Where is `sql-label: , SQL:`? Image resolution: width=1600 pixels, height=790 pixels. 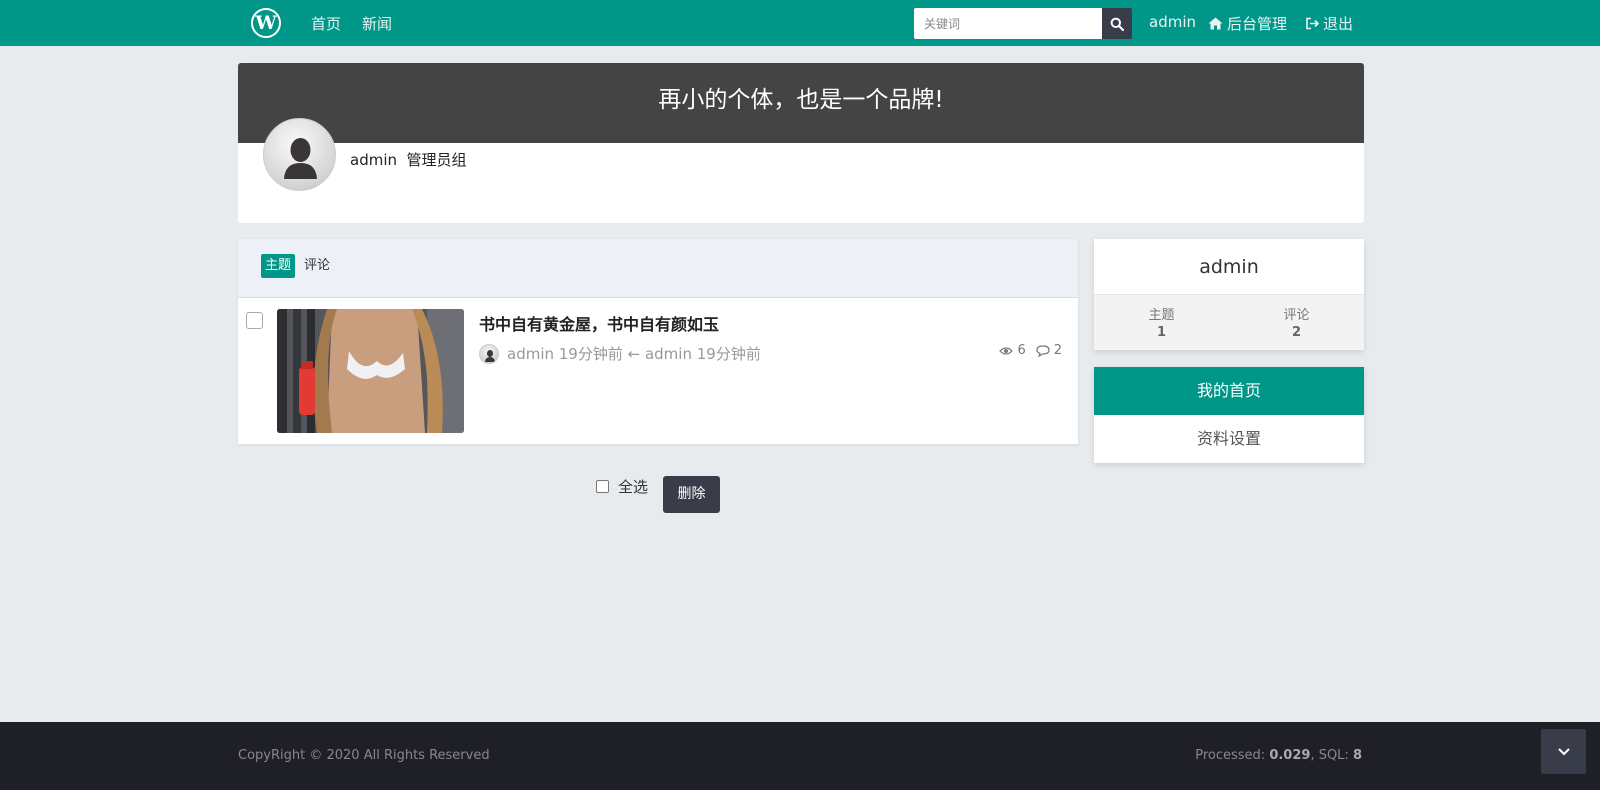 sql-label: , SQL: is located at coordinates (1329, 755).